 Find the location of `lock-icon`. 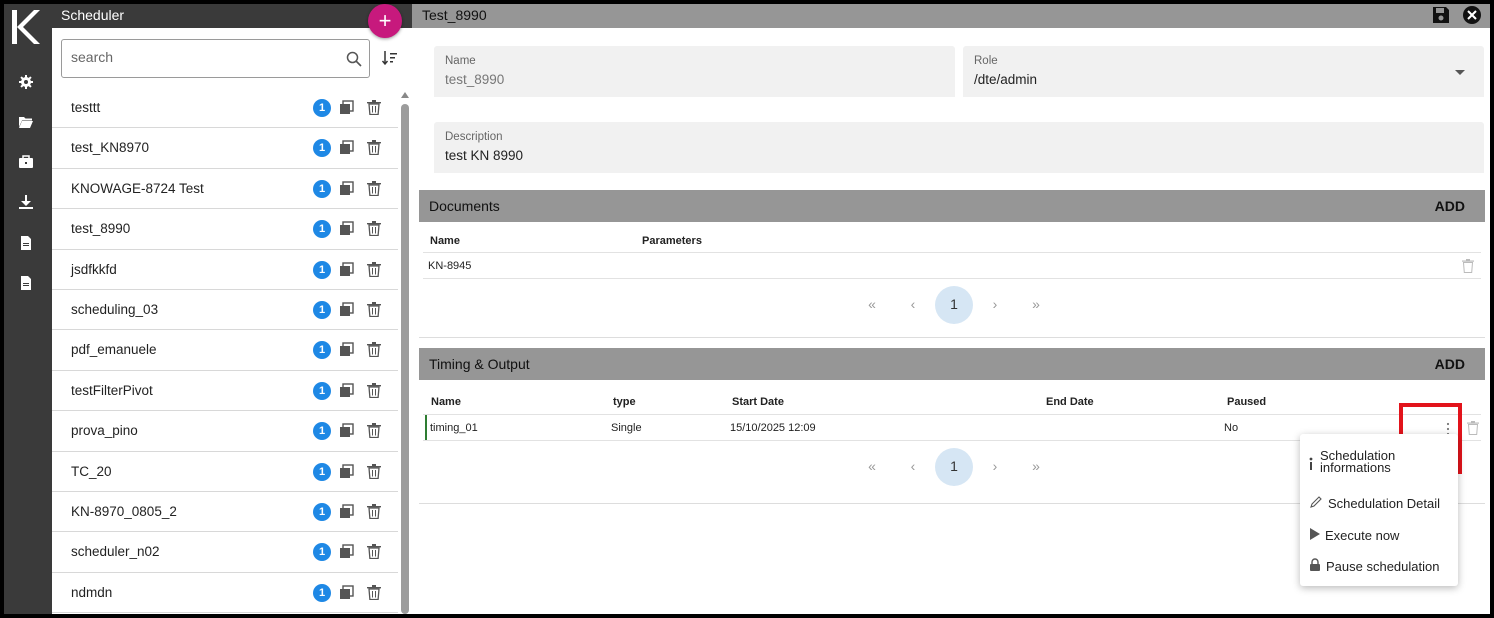

lock-icon is located at coordinates (1315, 564).